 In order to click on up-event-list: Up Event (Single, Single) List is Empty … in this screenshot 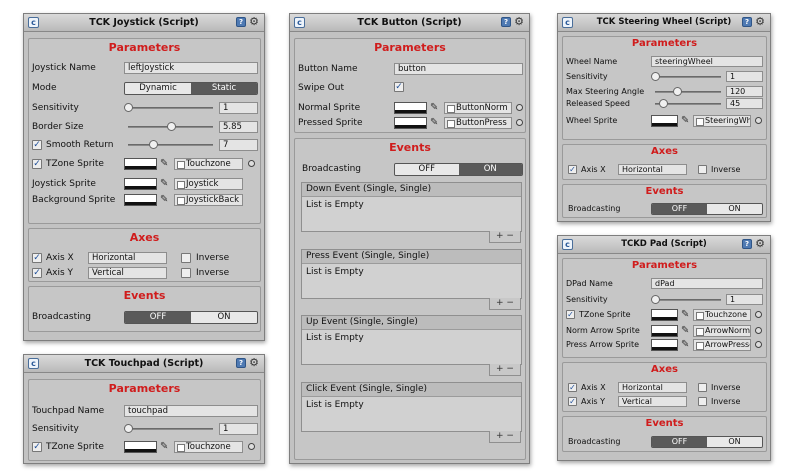, I will do `click(411, 345)`.